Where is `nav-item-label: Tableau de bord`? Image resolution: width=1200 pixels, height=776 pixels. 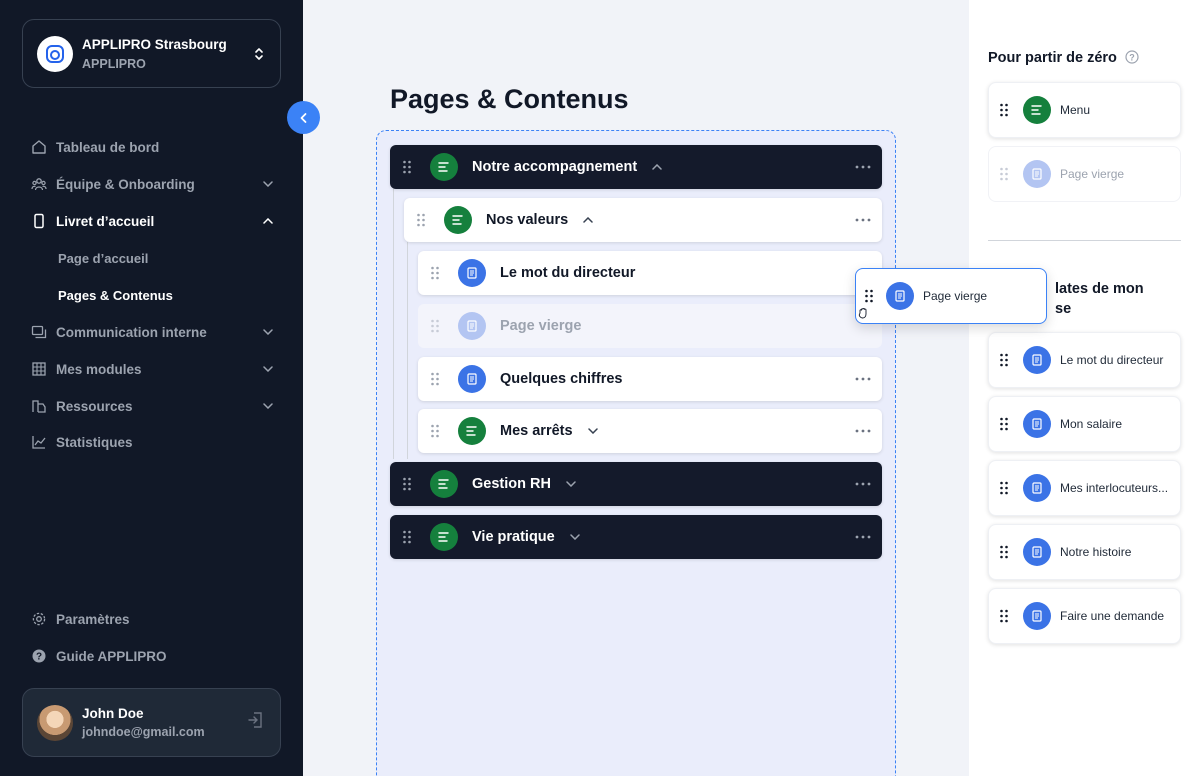 nav-item-label: Tableau de bord is located at coordinates (108, 147).